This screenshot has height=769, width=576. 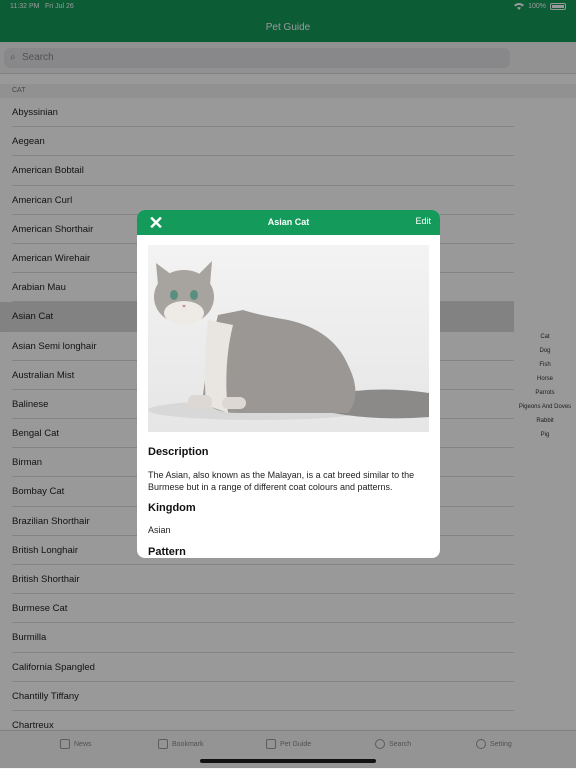 I want to click on description-heading: Description, so click(x=178, y=452).